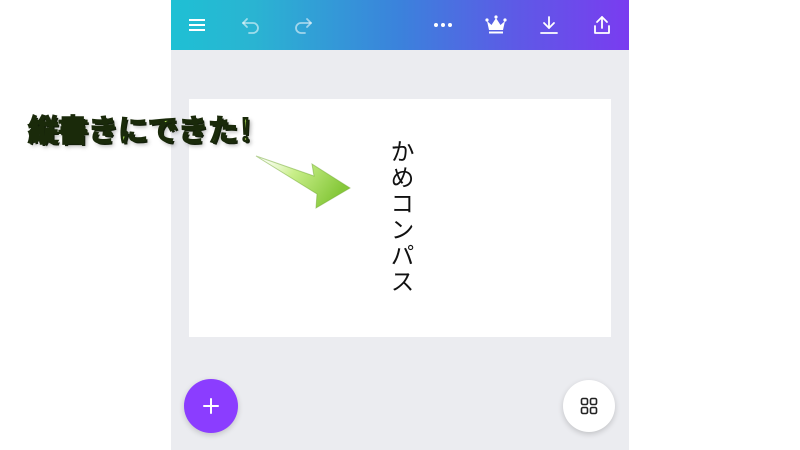 Image resolution: width=800 pixels, height=450 pixels. I want to click on add-button, so click(211, 406).